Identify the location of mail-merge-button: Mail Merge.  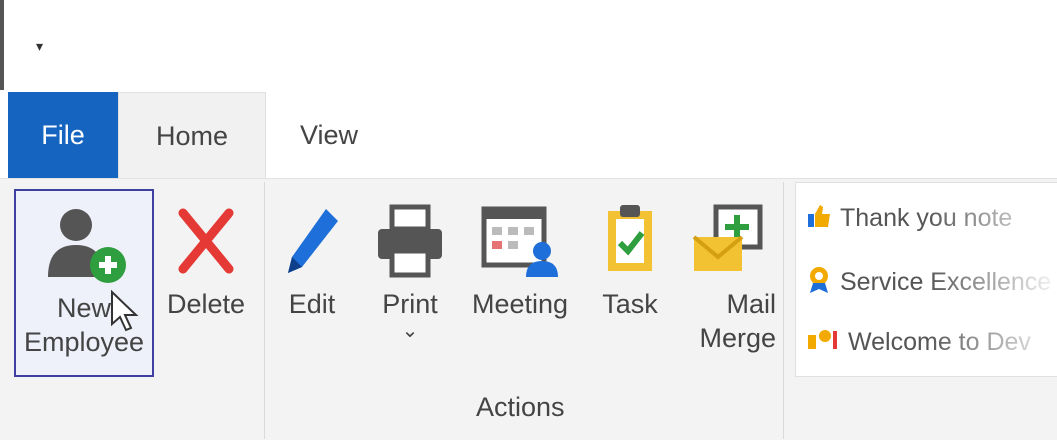
(728, 275).